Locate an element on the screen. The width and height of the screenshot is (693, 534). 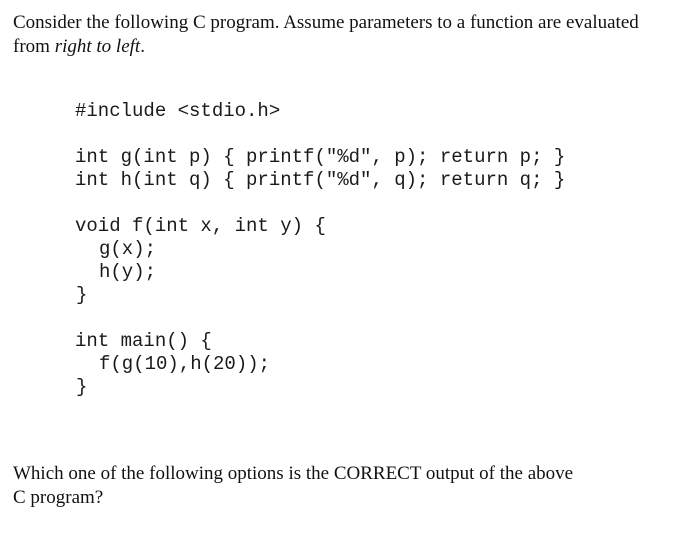
evaluation-order-emphasis: right to left is located at coordinates (97, 46).